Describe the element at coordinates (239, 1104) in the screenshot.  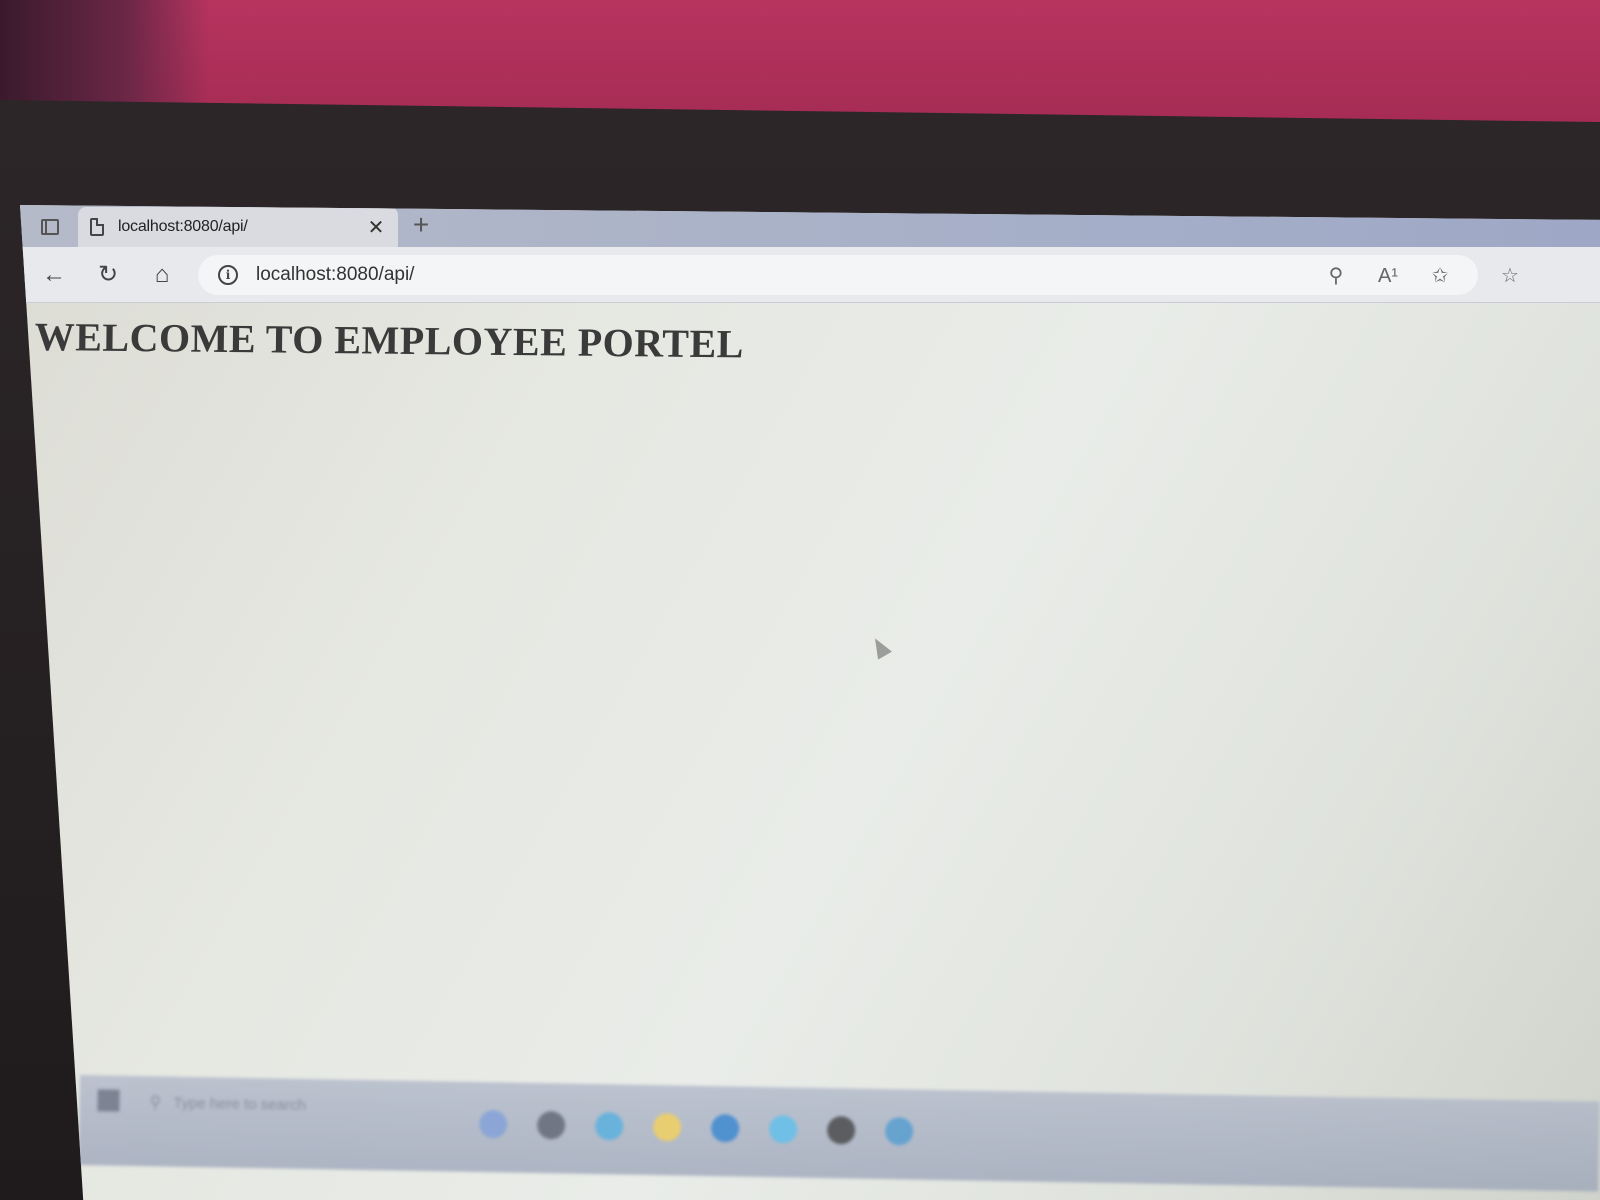
I see `taskbar-search-placeholder: Type here to search` at that location.